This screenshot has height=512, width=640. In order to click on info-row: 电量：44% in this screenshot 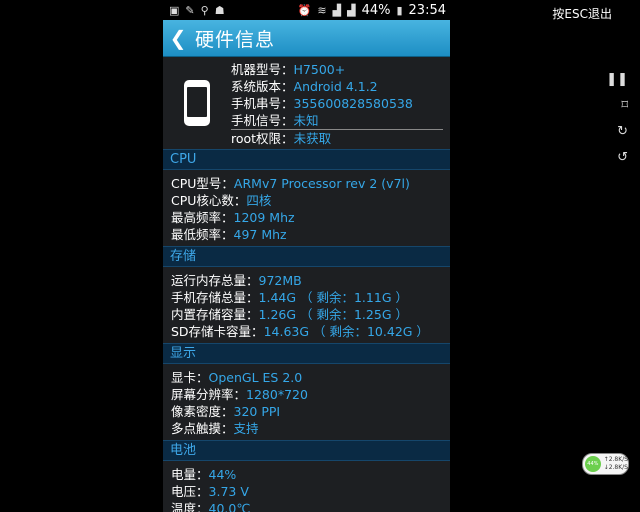, I will do `click(204, 474)`.